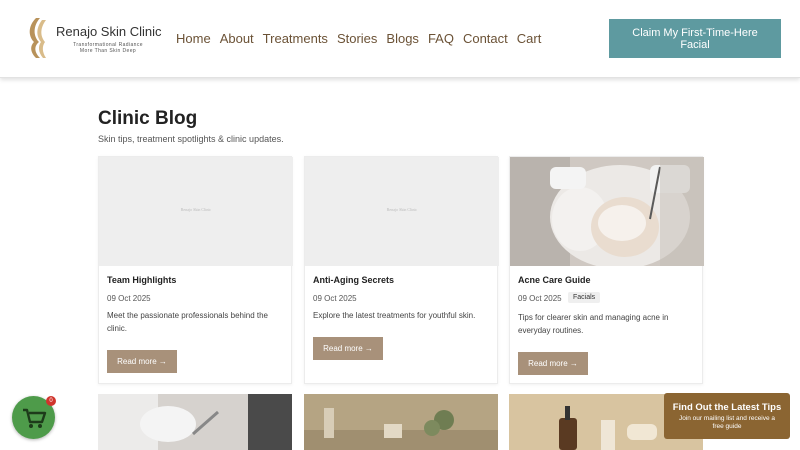  Describe the element at coordinates (695, 38) in the screenshot. I see `first-time-facial-button: Claim My First-Time-Here Facial` at that location.